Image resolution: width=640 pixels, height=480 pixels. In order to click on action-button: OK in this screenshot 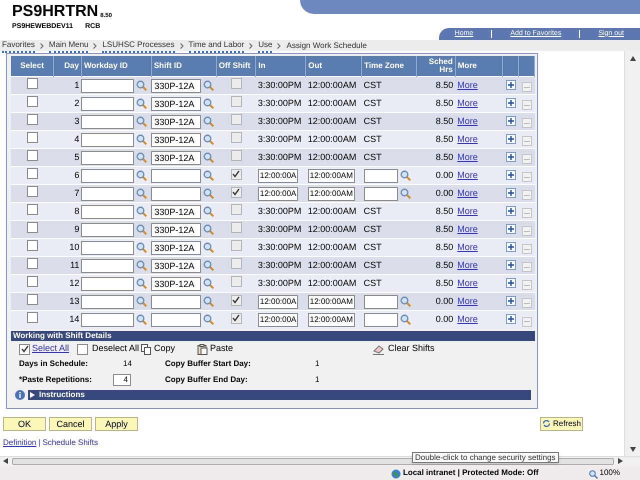, I will do `click(24, 423)`.